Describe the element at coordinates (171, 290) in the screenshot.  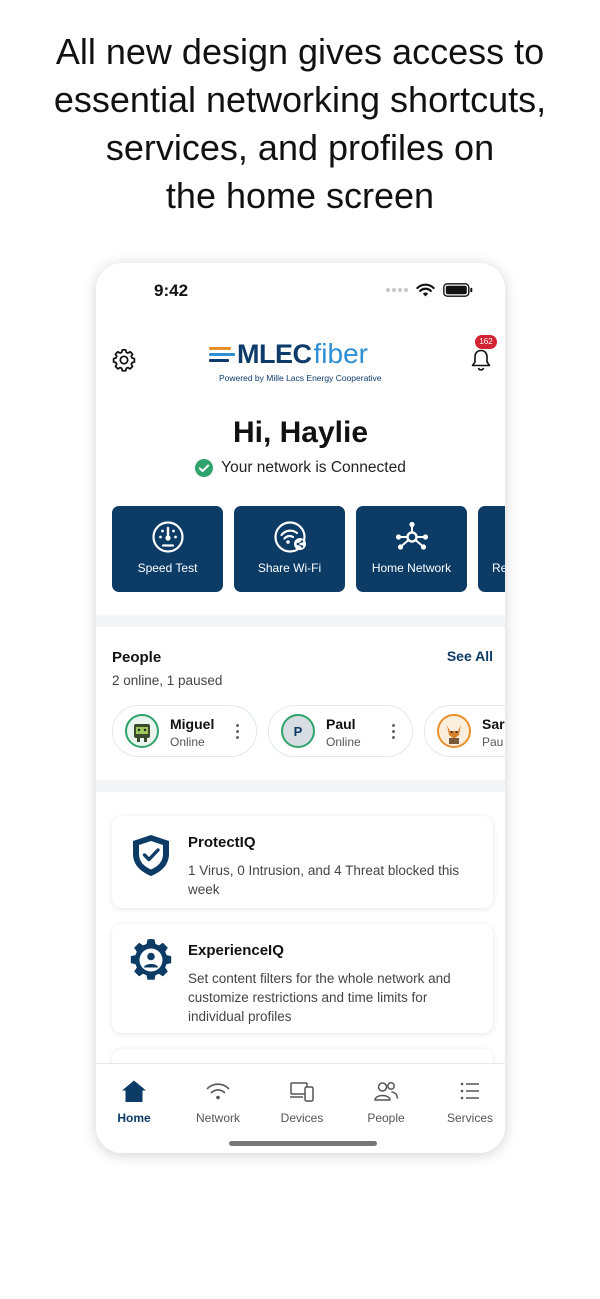
I see `status-time: 9:42` at that location.